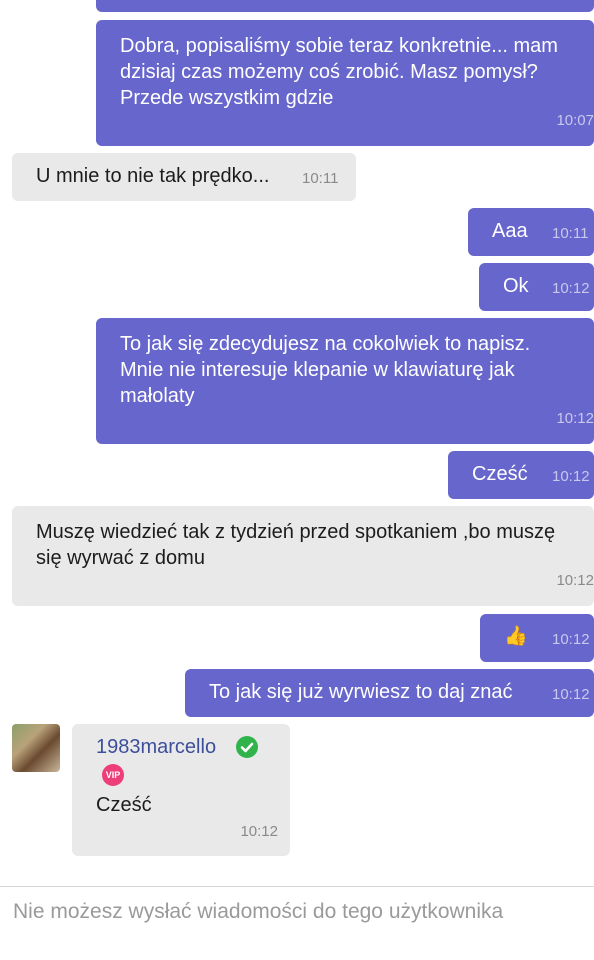 The width and height of the screenshot is (594, 960). What do you see at coordinates (531, 232) in the screenshot?
I see `message-bubble-outgoing: Aaa 10:11` at bounding box center [531, 232].